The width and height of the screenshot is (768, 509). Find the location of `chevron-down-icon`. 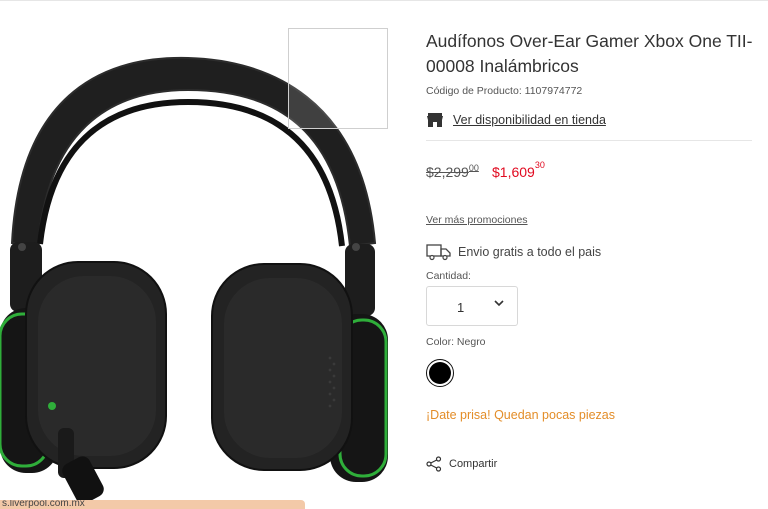

chevron-down-icon is located at coordinates (499, 303).